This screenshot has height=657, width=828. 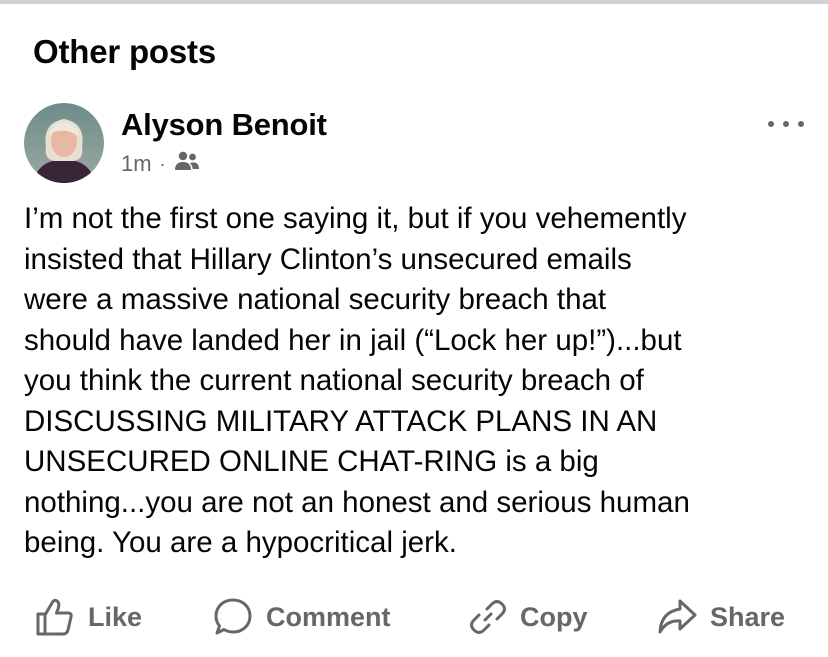 I want to click on like-button: Like, so click(x=88, y=617).